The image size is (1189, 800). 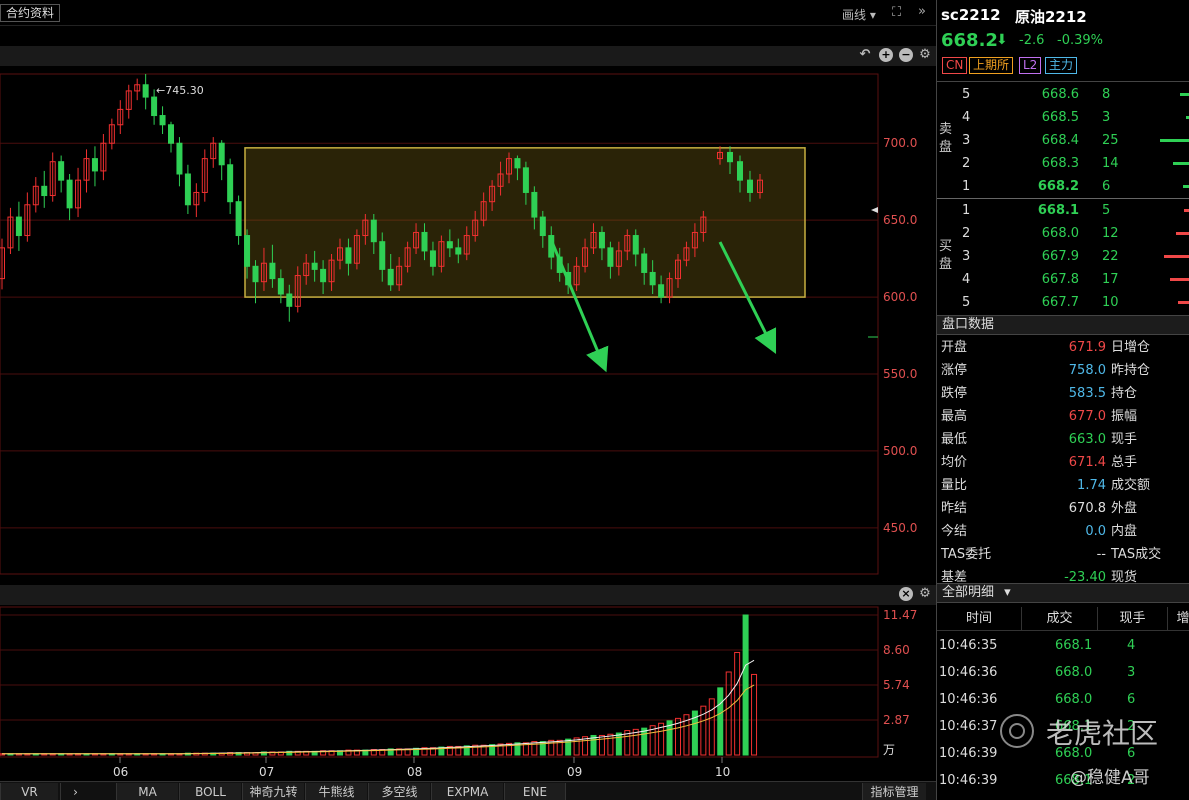 I want to click on trade-detail-row: 10:46:36 668.0 3, so click(x=1063, y=672).